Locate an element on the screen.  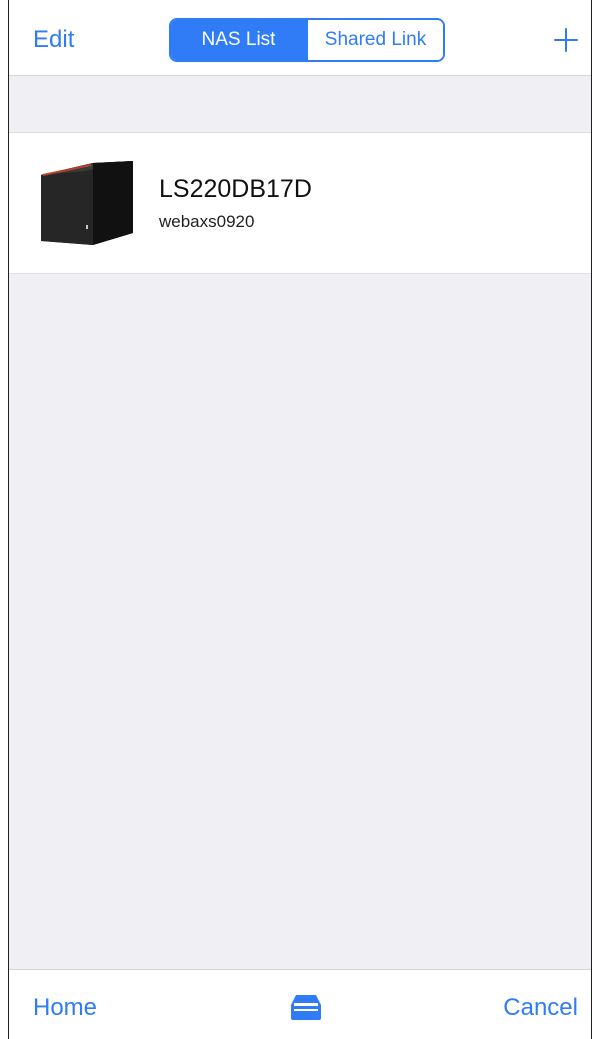
bottom-toolbar: Home Cancel is located at coordinates (300, 1004).